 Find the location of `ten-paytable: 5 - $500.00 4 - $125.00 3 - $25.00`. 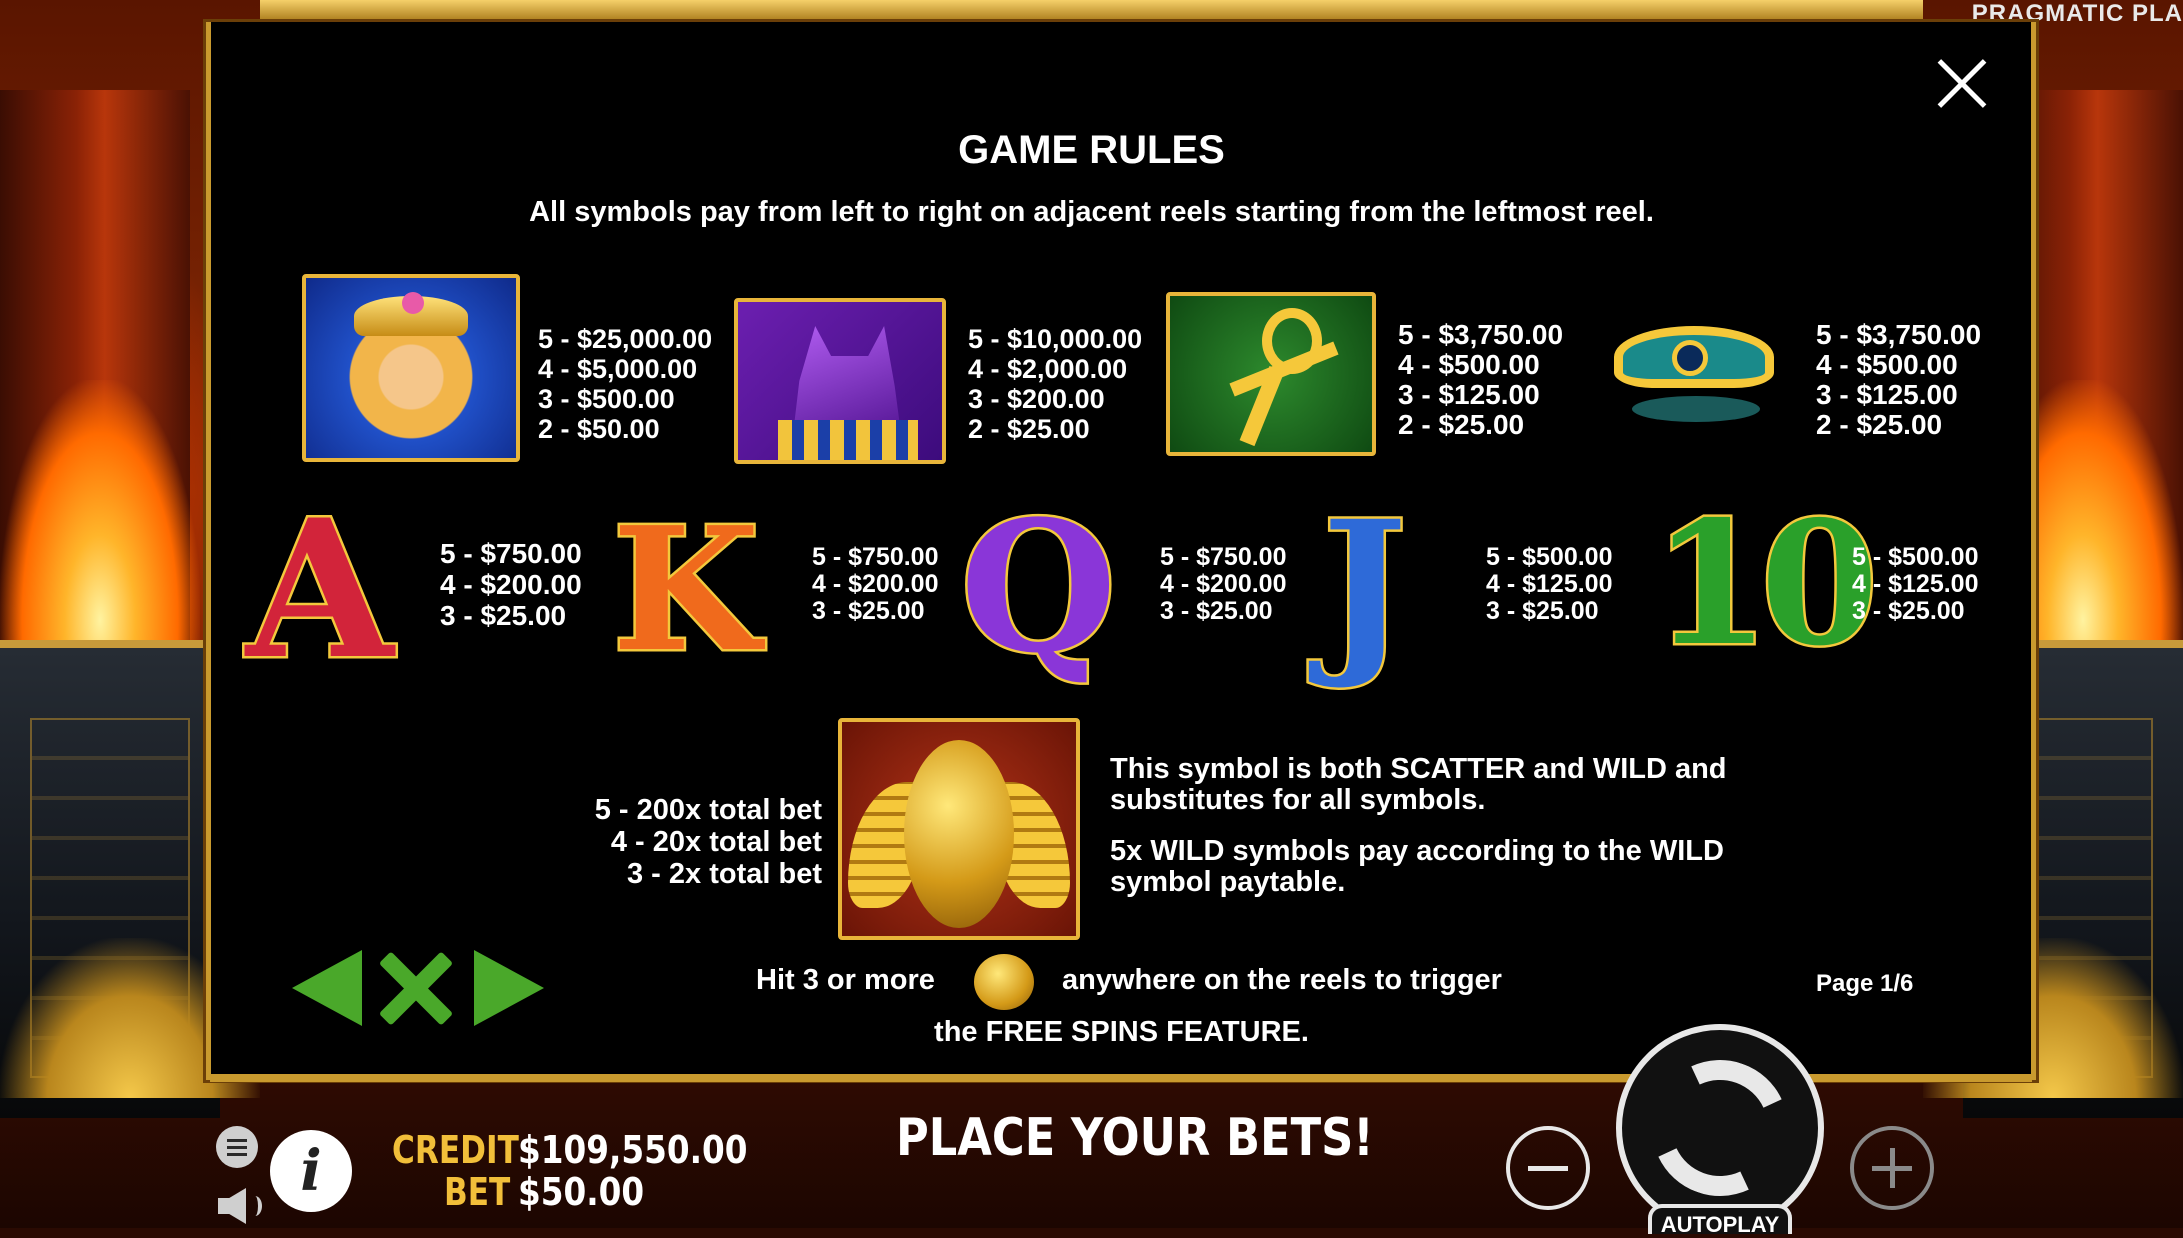

ten-paytable: 5 - $500.00 4 - $125.00 3 - $25.00 is located at coordinates (1915, 584).